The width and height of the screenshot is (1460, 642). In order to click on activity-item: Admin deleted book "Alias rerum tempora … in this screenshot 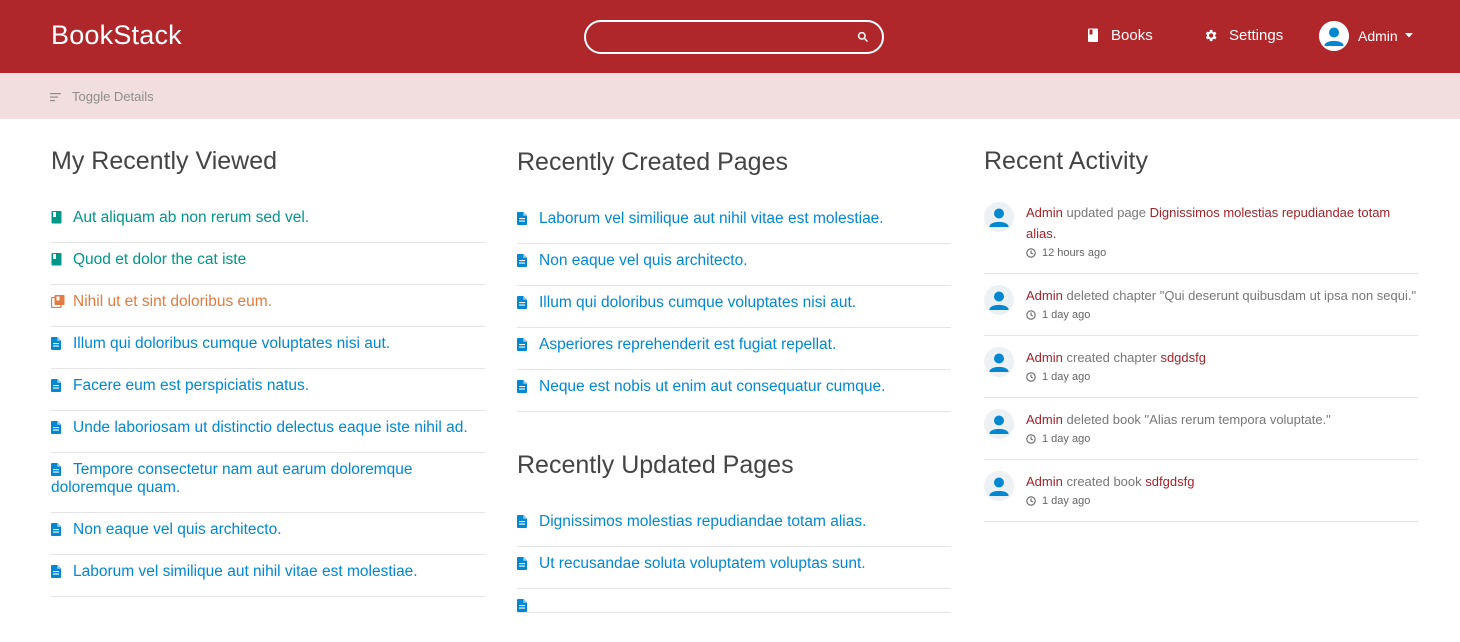, I will do `click(1201, 434)`.